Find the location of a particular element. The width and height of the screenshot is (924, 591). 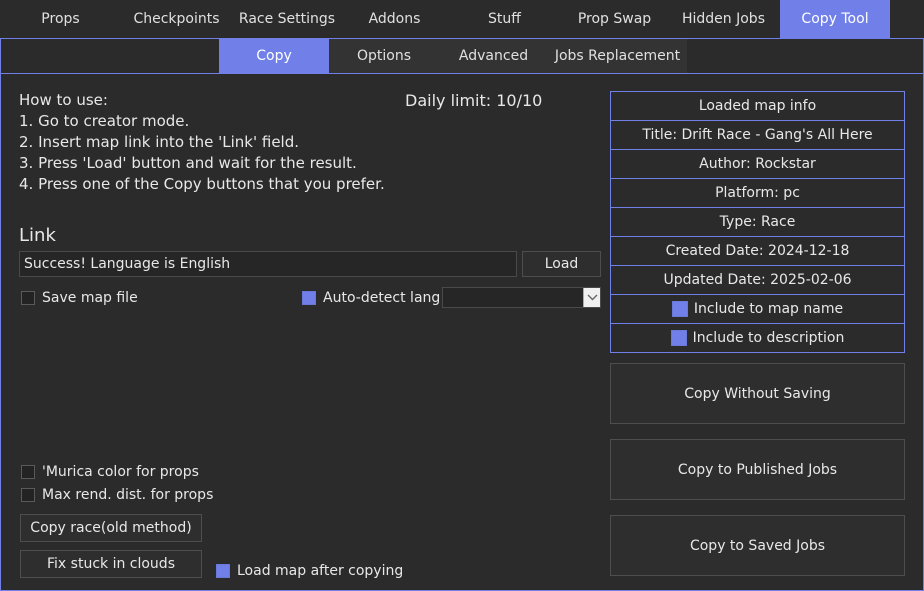

tab-stuff: Stuff is located at coordinates (504, 19).